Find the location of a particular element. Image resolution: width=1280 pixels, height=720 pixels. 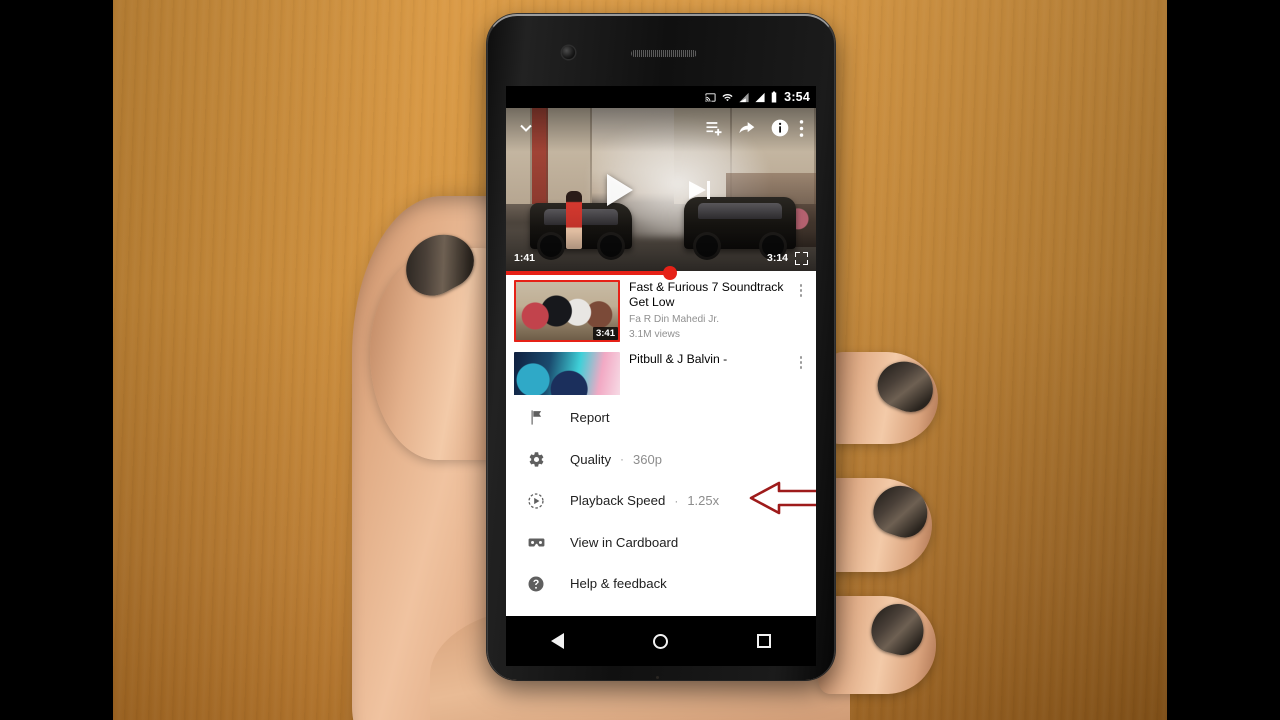

list-item: Pitbull & J Balvin - is located at coordinates (661, 371).